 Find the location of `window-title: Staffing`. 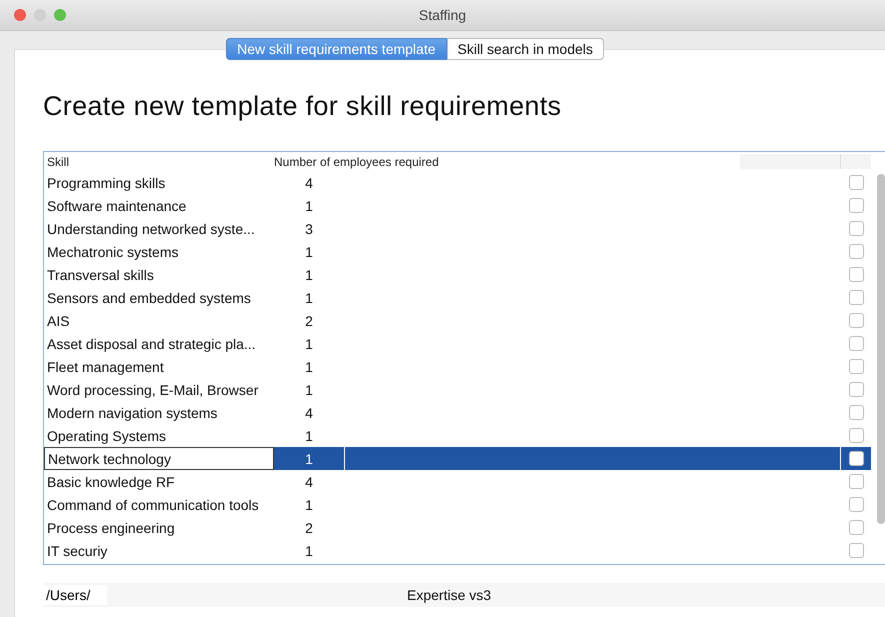

window-title: Staffing is located at coordinates (442, 15).